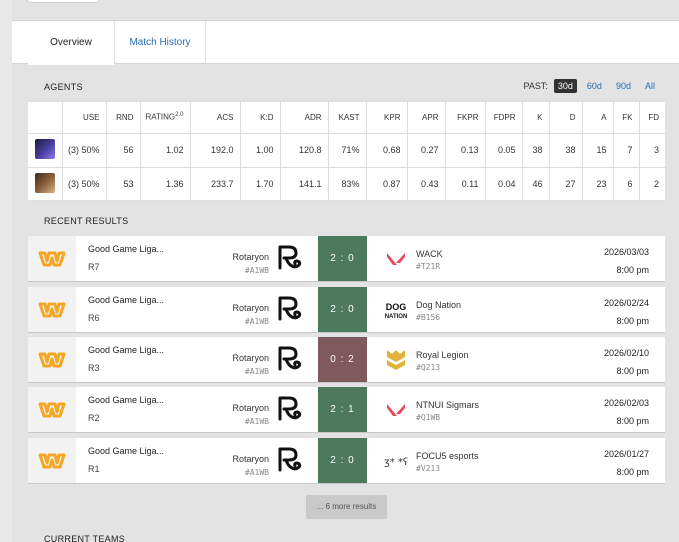 The image size is (679, 542). Describe the element at coordinates (598, 118) in the screenshot. I see `col-a: A` at that location.